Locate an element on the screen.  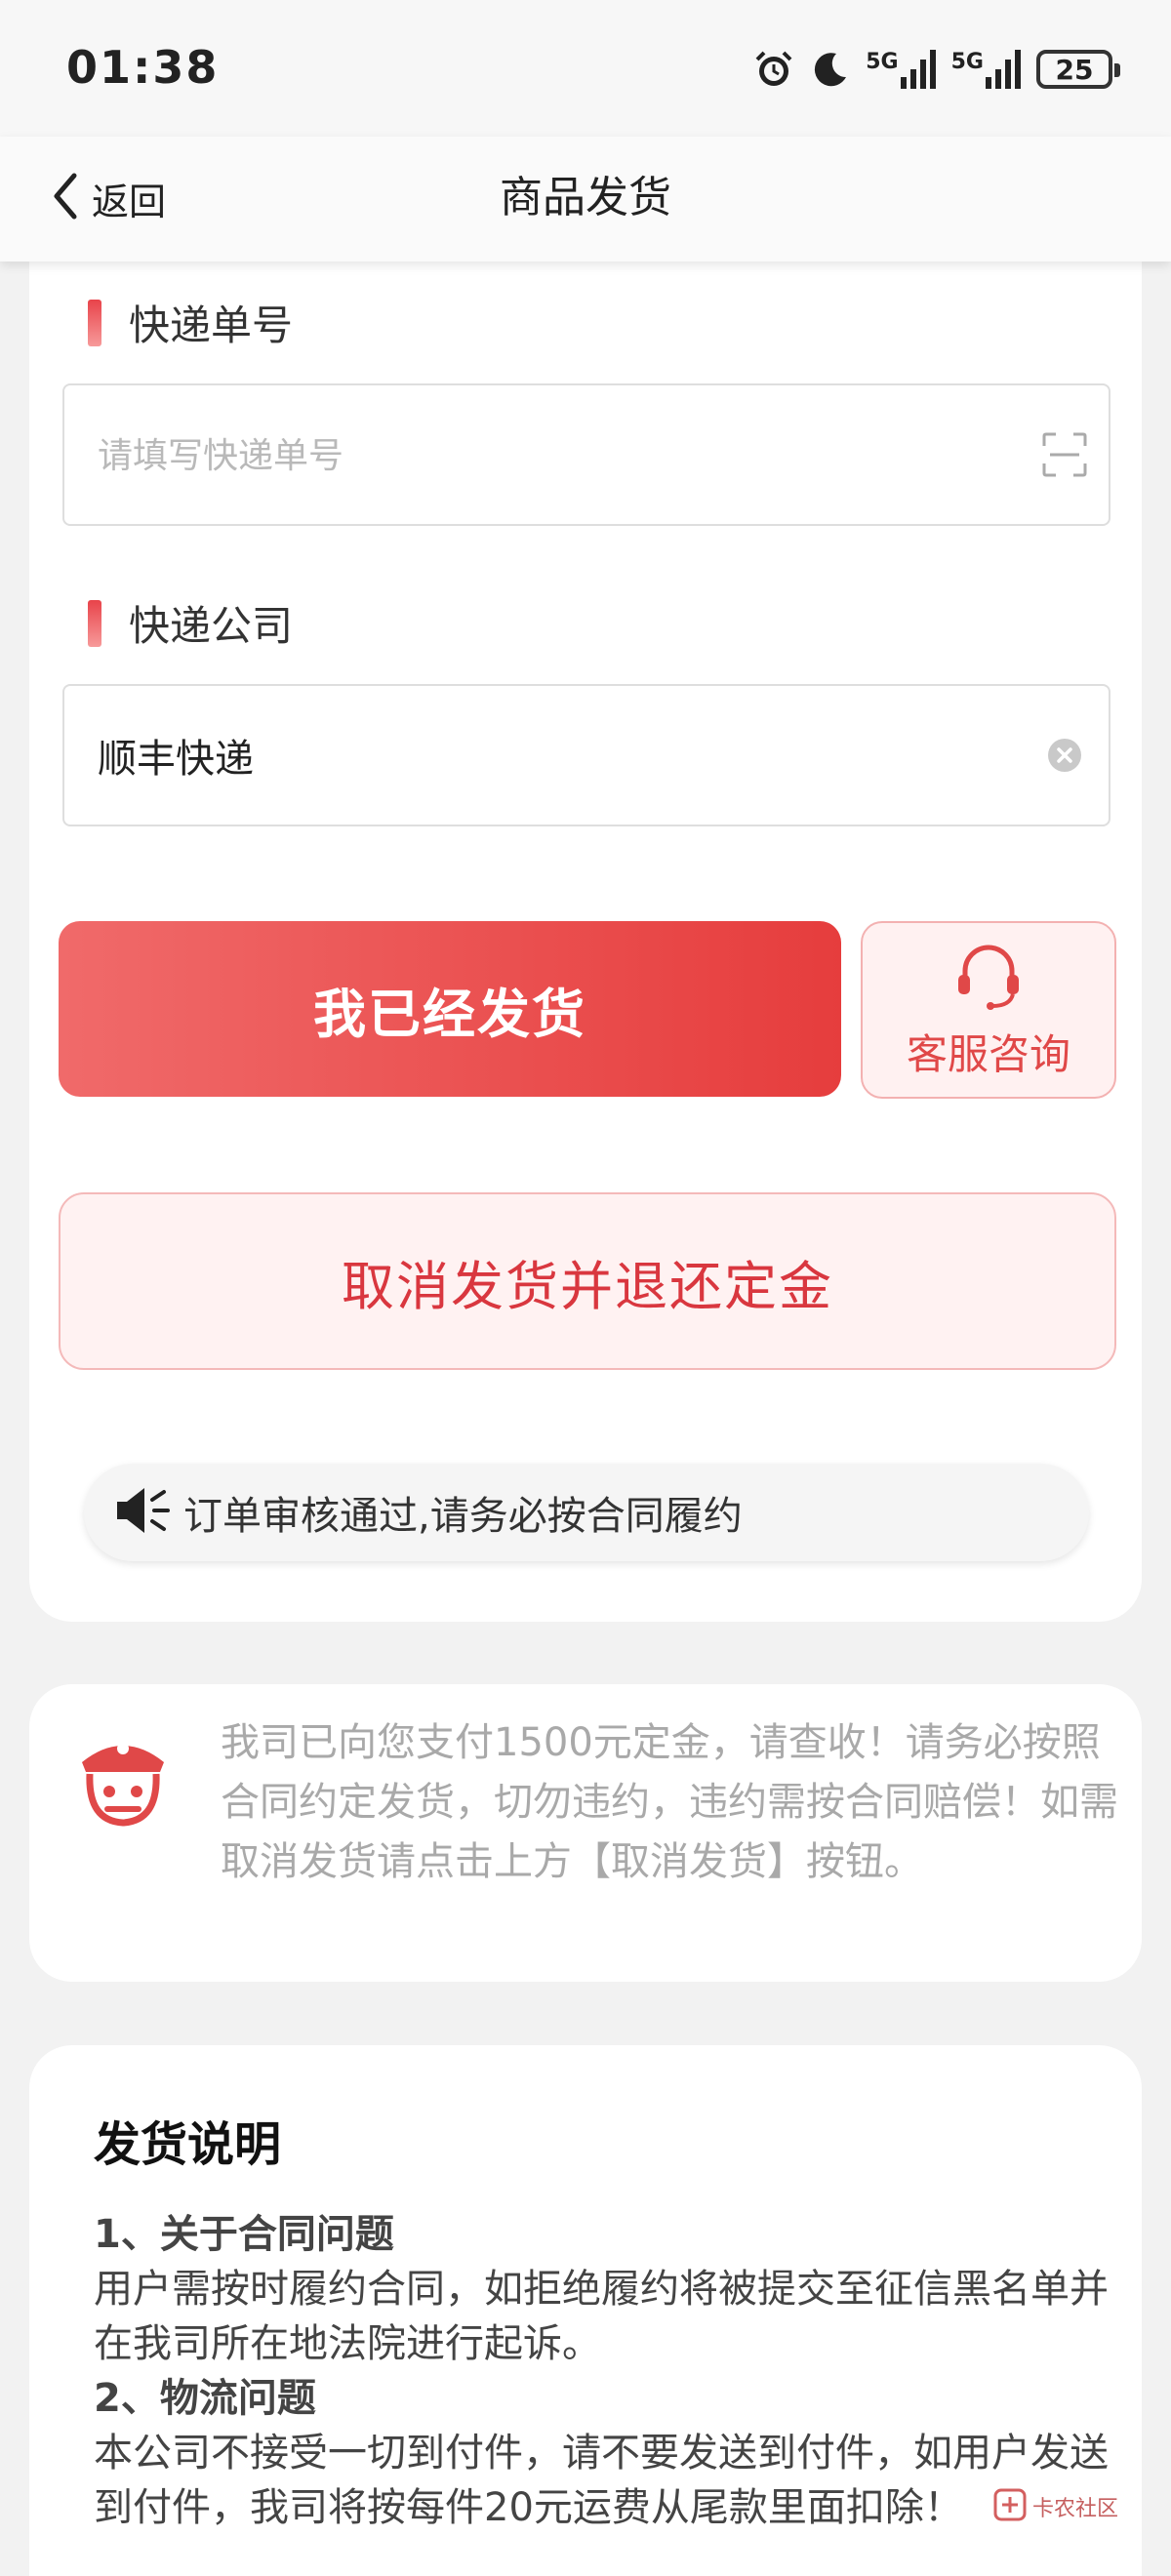
courier-company-input is located at coordinates (546, 755).